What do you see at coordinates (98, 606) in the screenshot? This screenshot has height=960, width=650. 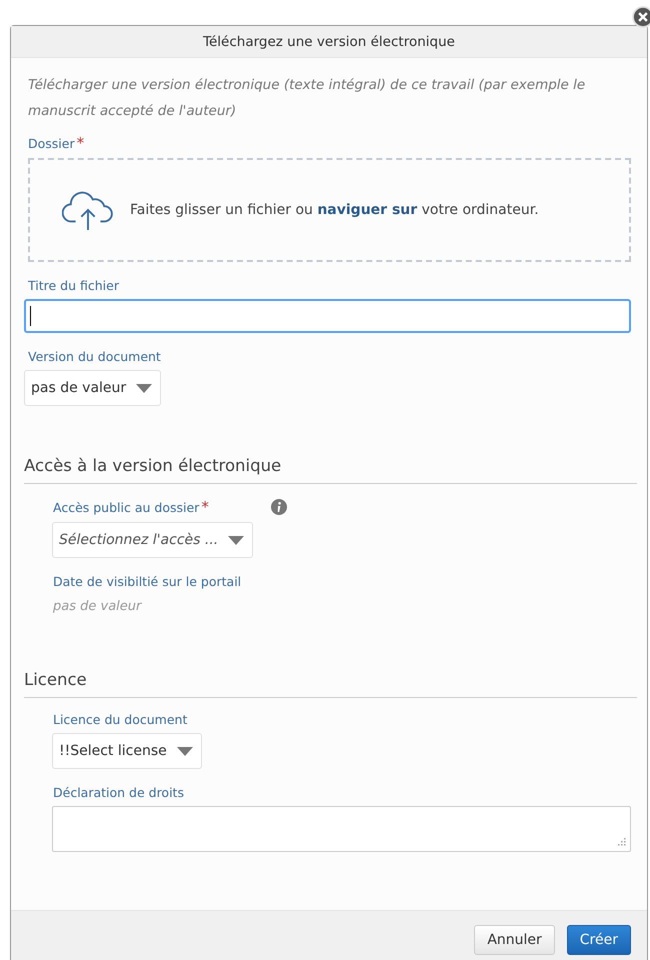 I see `field-value: pas de valeur` at bounding box center [98, 606].